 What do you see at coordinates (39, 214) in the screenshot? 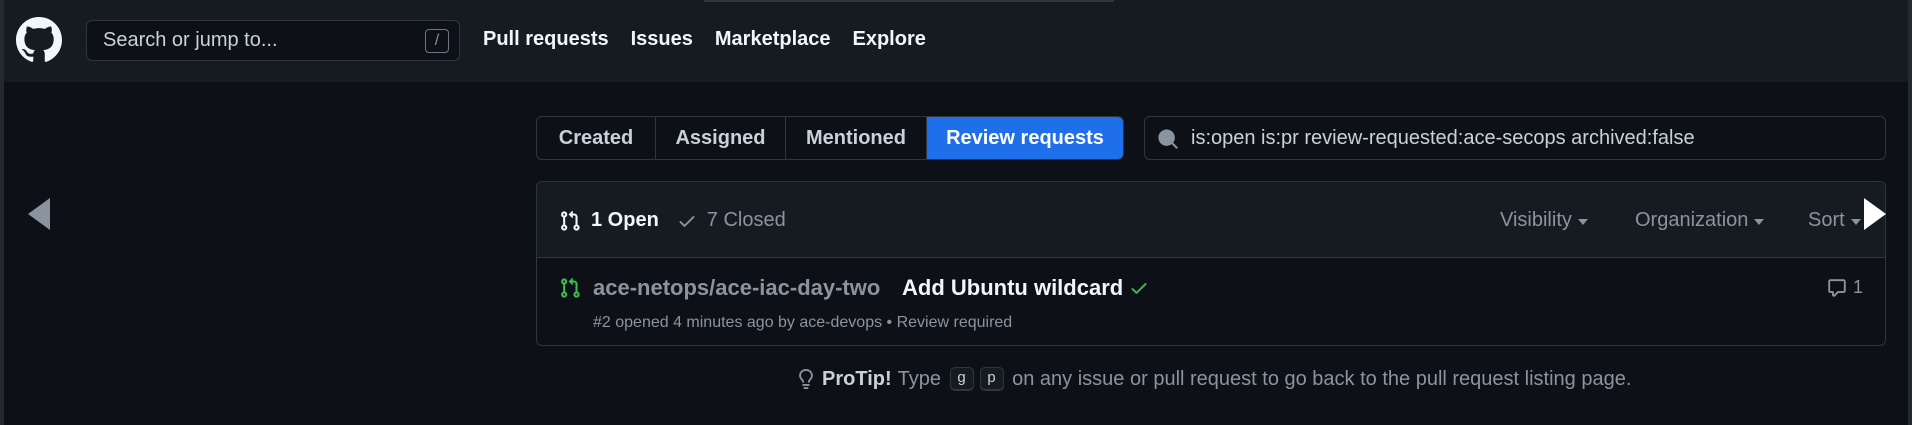
I see `previous-arrow-icon` at bounding box center [39, 214].